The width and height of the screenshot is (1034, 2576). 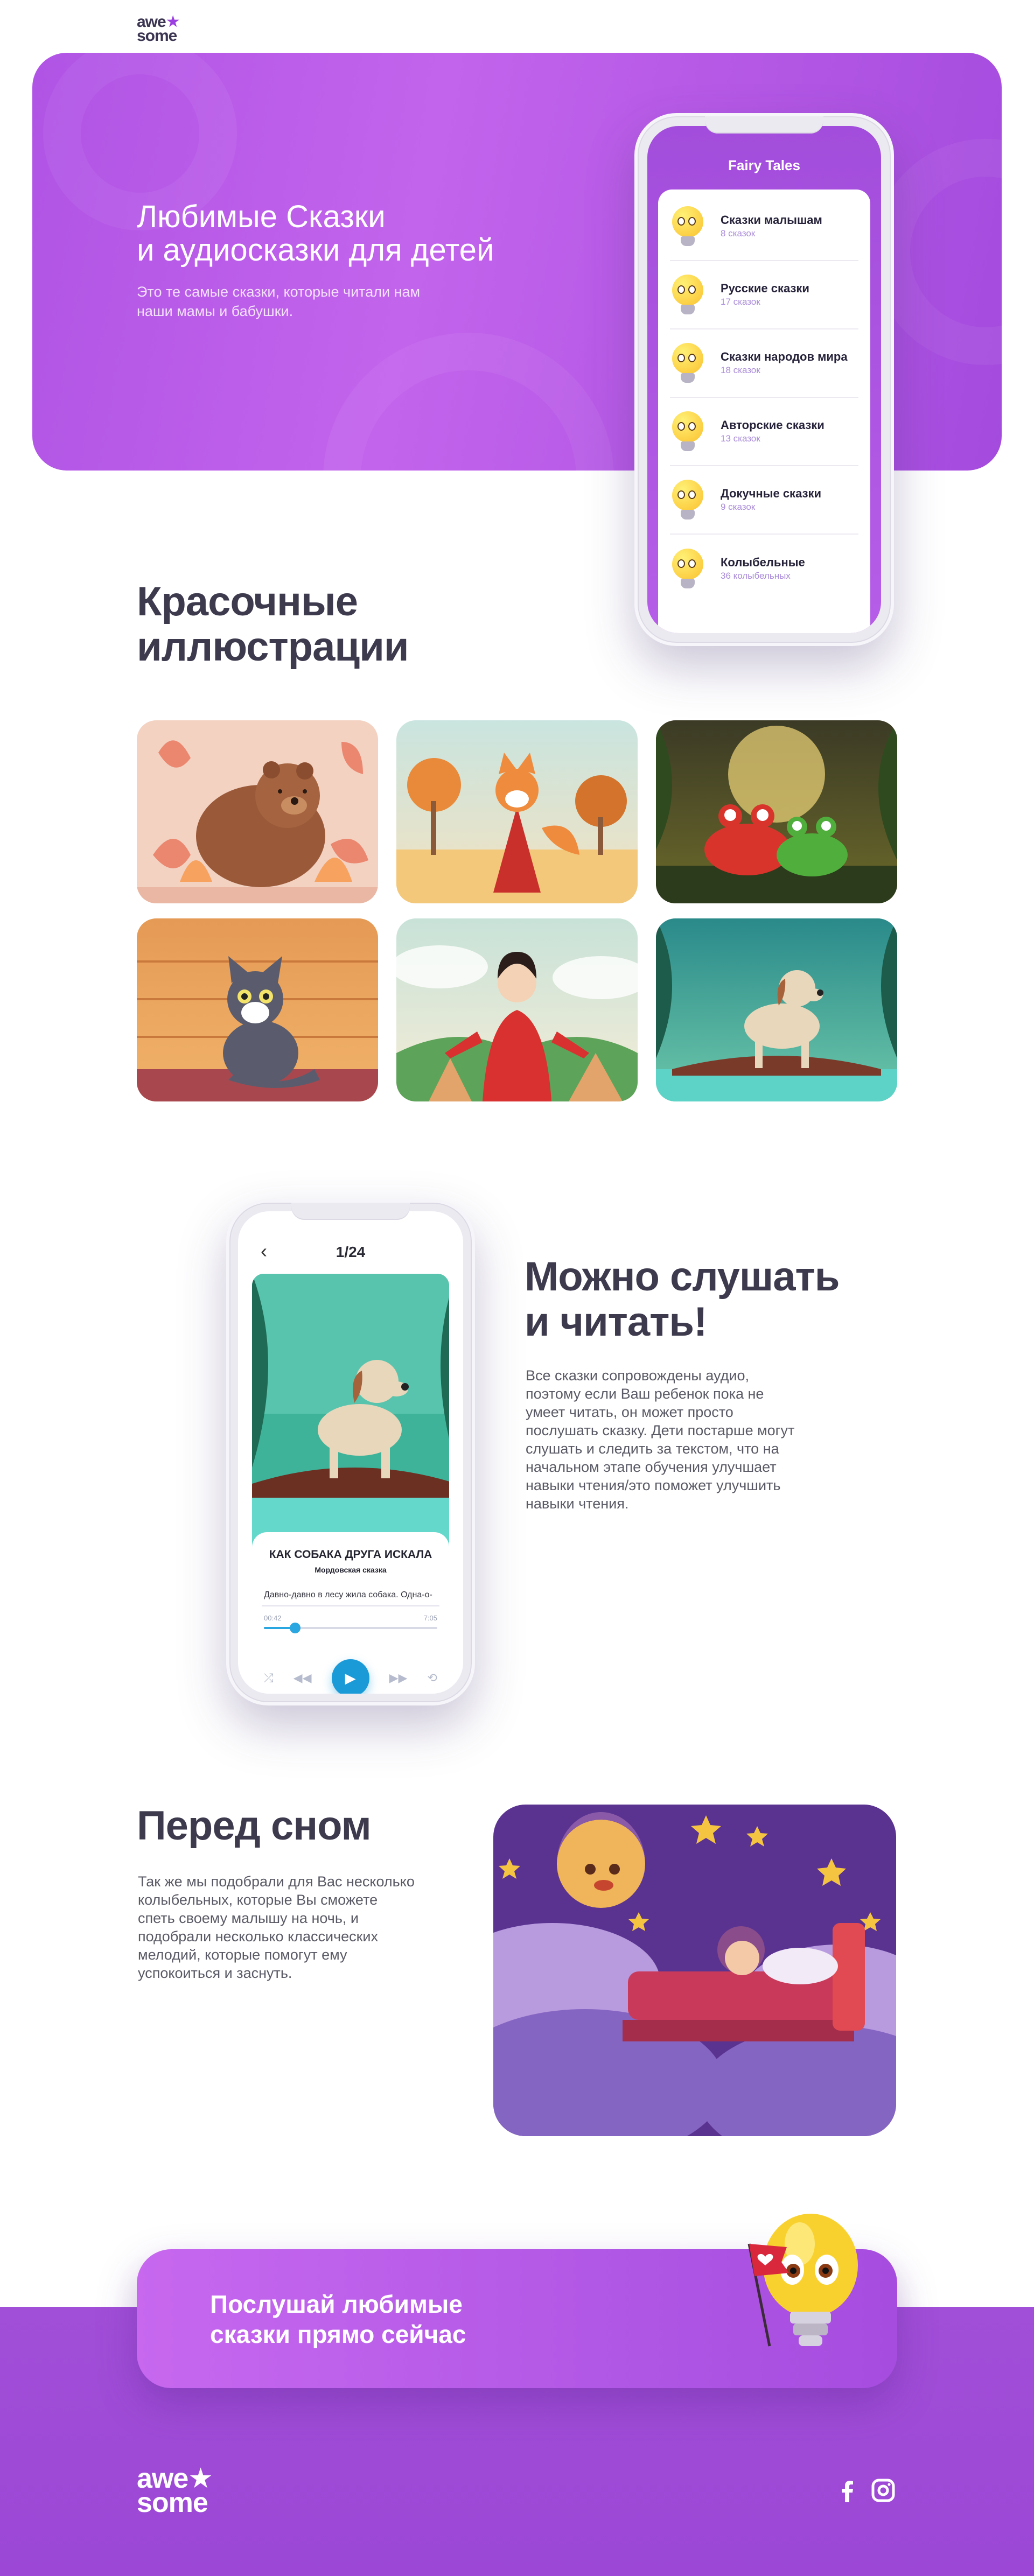 What do you see at coordinates (350, 1554) in the screenshot?
I see `story-title: КАК СОБАКА ДРУГА ИСКАЛА` at bounding box center [350, 1554].